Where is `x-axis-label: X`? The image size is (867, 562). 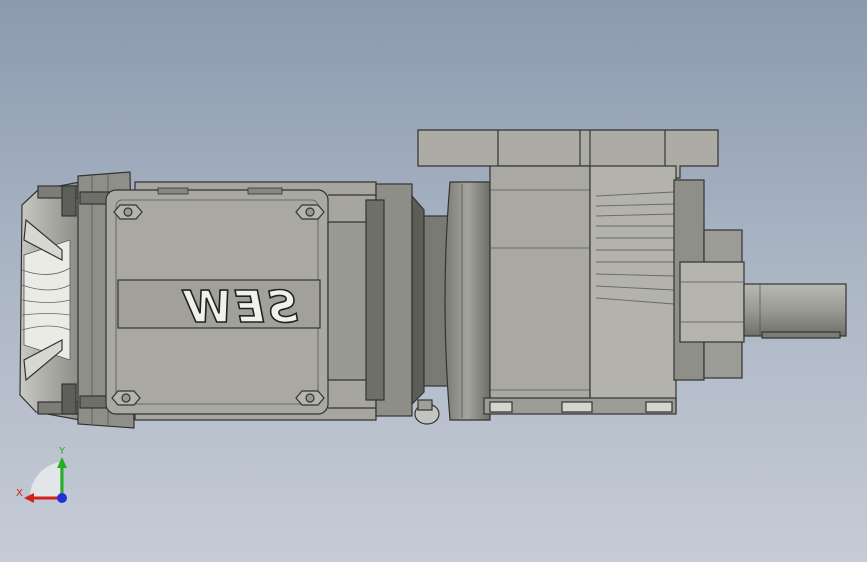 x-axis-label: X is located at coordinates (19, 493).